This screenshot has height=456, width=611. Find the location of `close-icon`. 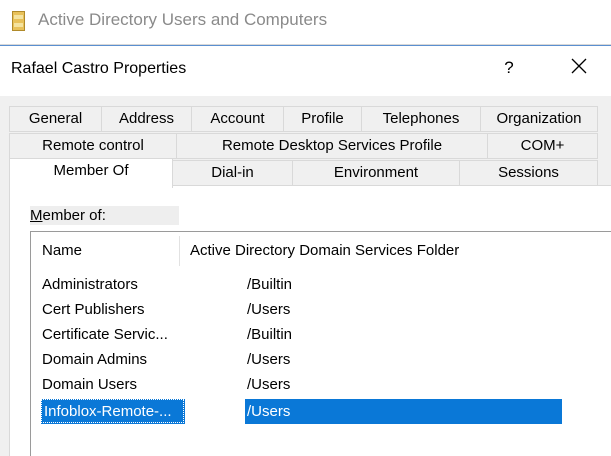

close-icon is located at coordinates (579, 66).